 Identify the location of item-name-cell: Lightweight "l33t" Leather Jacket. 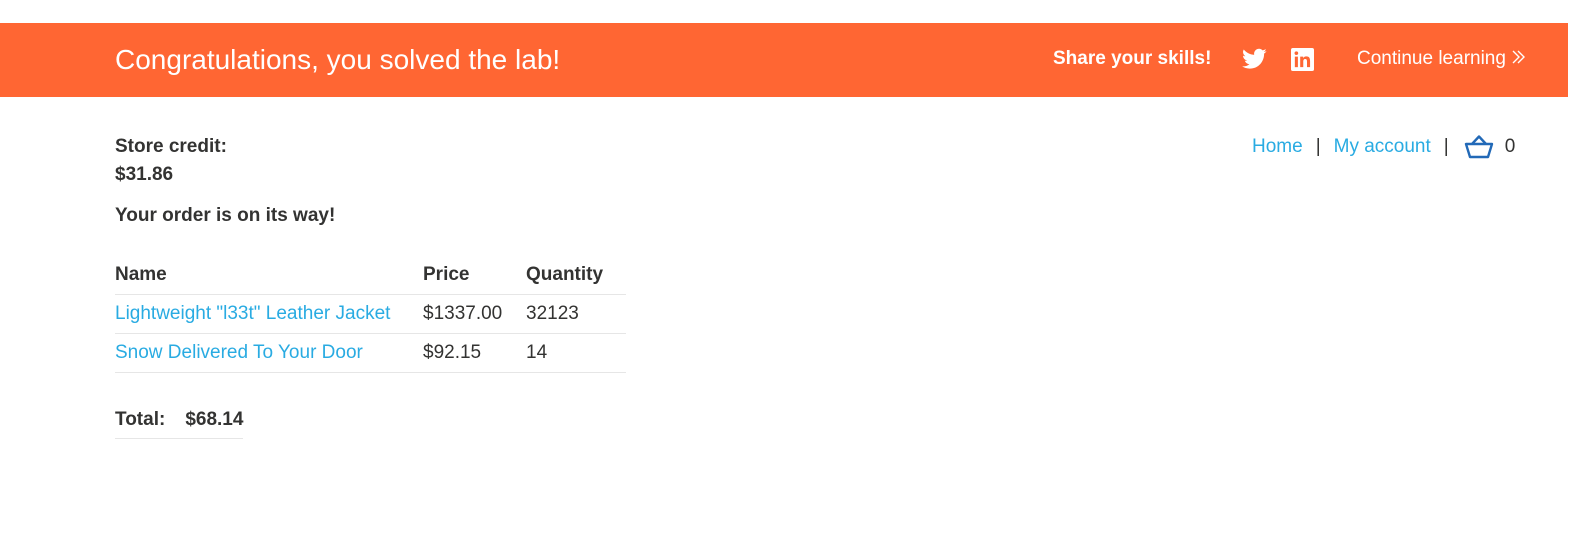
(269, 314).